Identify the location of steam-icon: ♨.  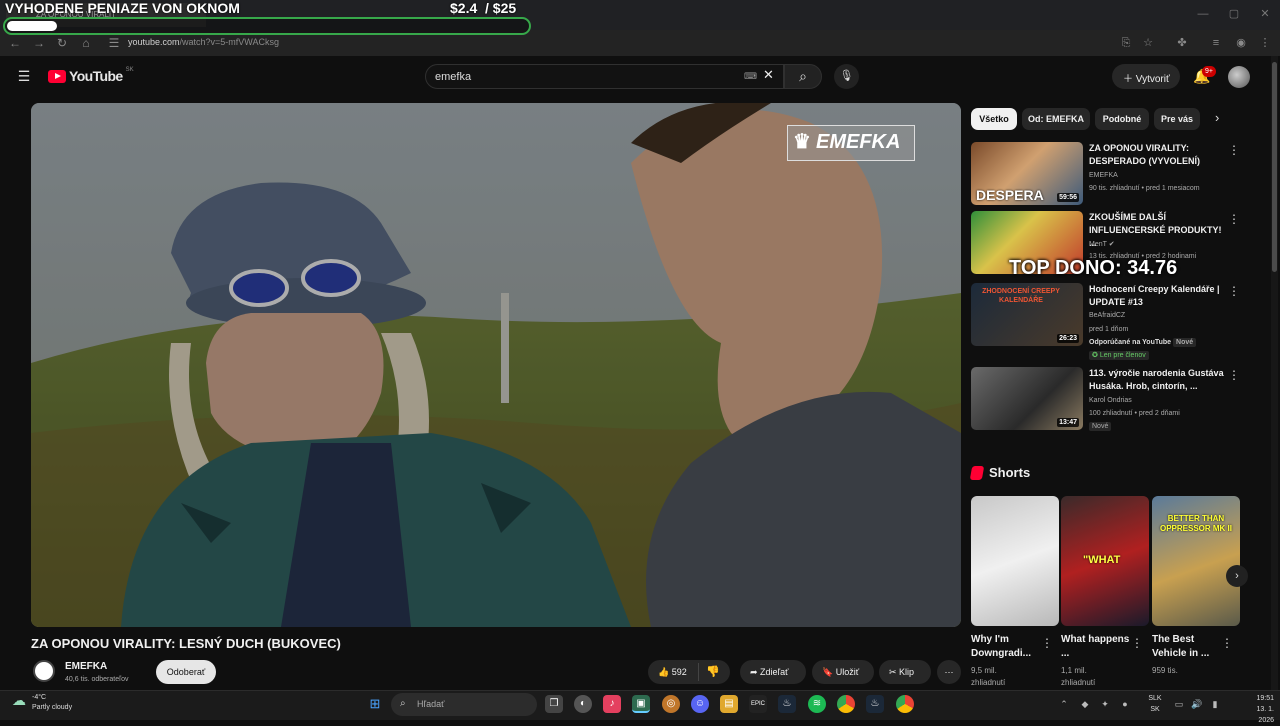
(787, 704).